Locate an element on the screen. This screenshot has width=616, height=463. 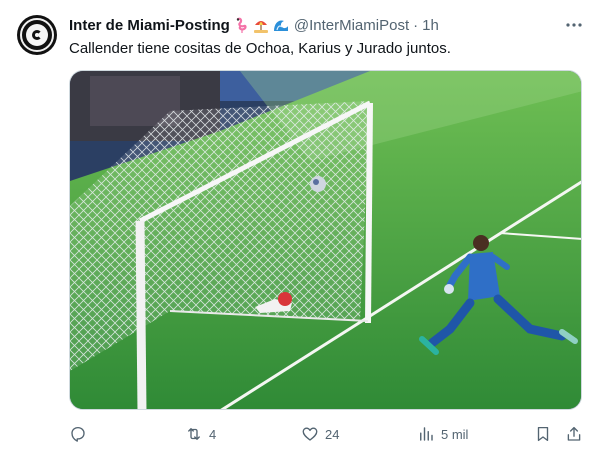
heart-icon is located at coordinates (310, 434).